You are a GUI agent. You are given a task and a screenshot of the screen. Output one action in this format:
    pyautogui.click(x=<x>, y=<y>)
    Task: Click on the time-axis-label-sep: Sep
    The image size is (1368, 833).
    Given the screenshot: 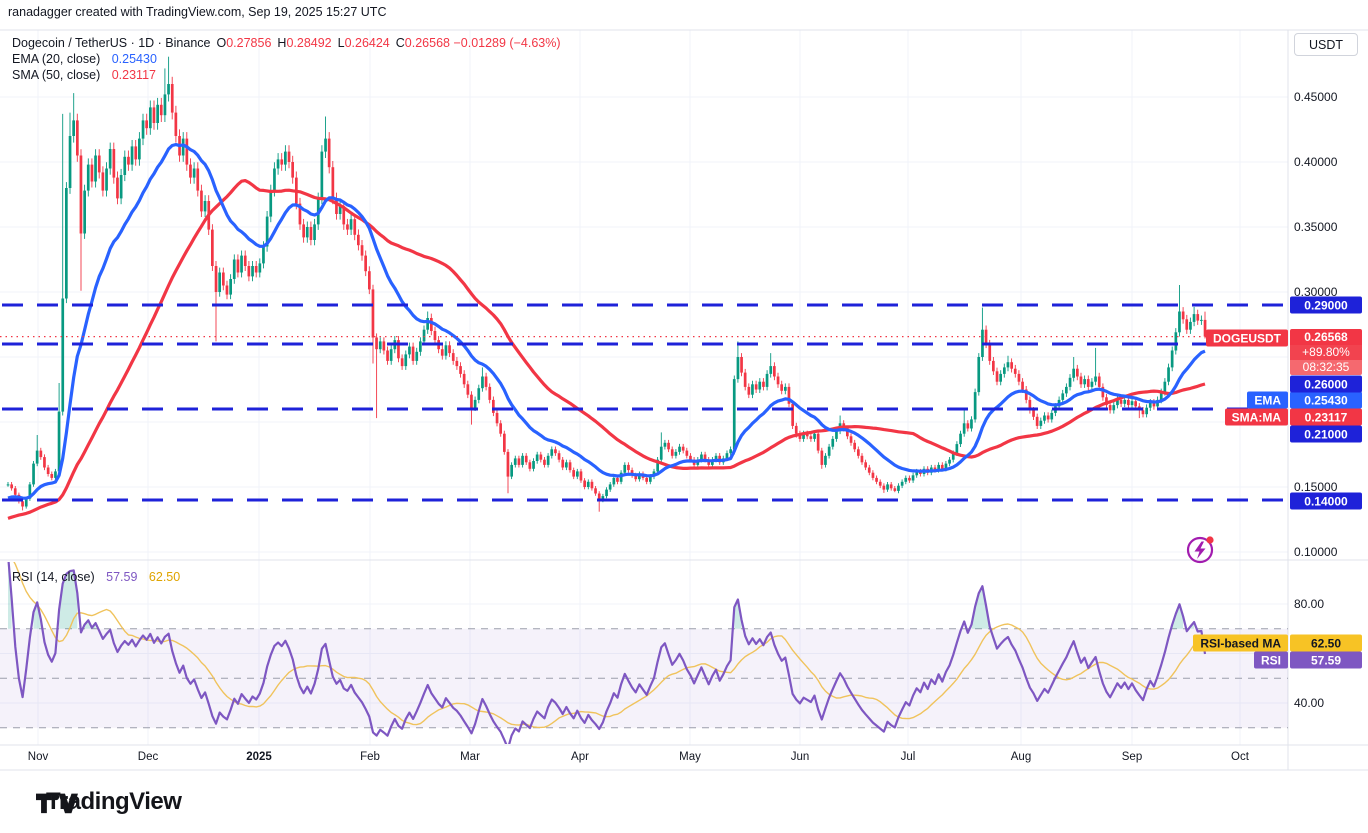 What is the action you would take?
    pyautogui.click(x=1132, y=757)
    